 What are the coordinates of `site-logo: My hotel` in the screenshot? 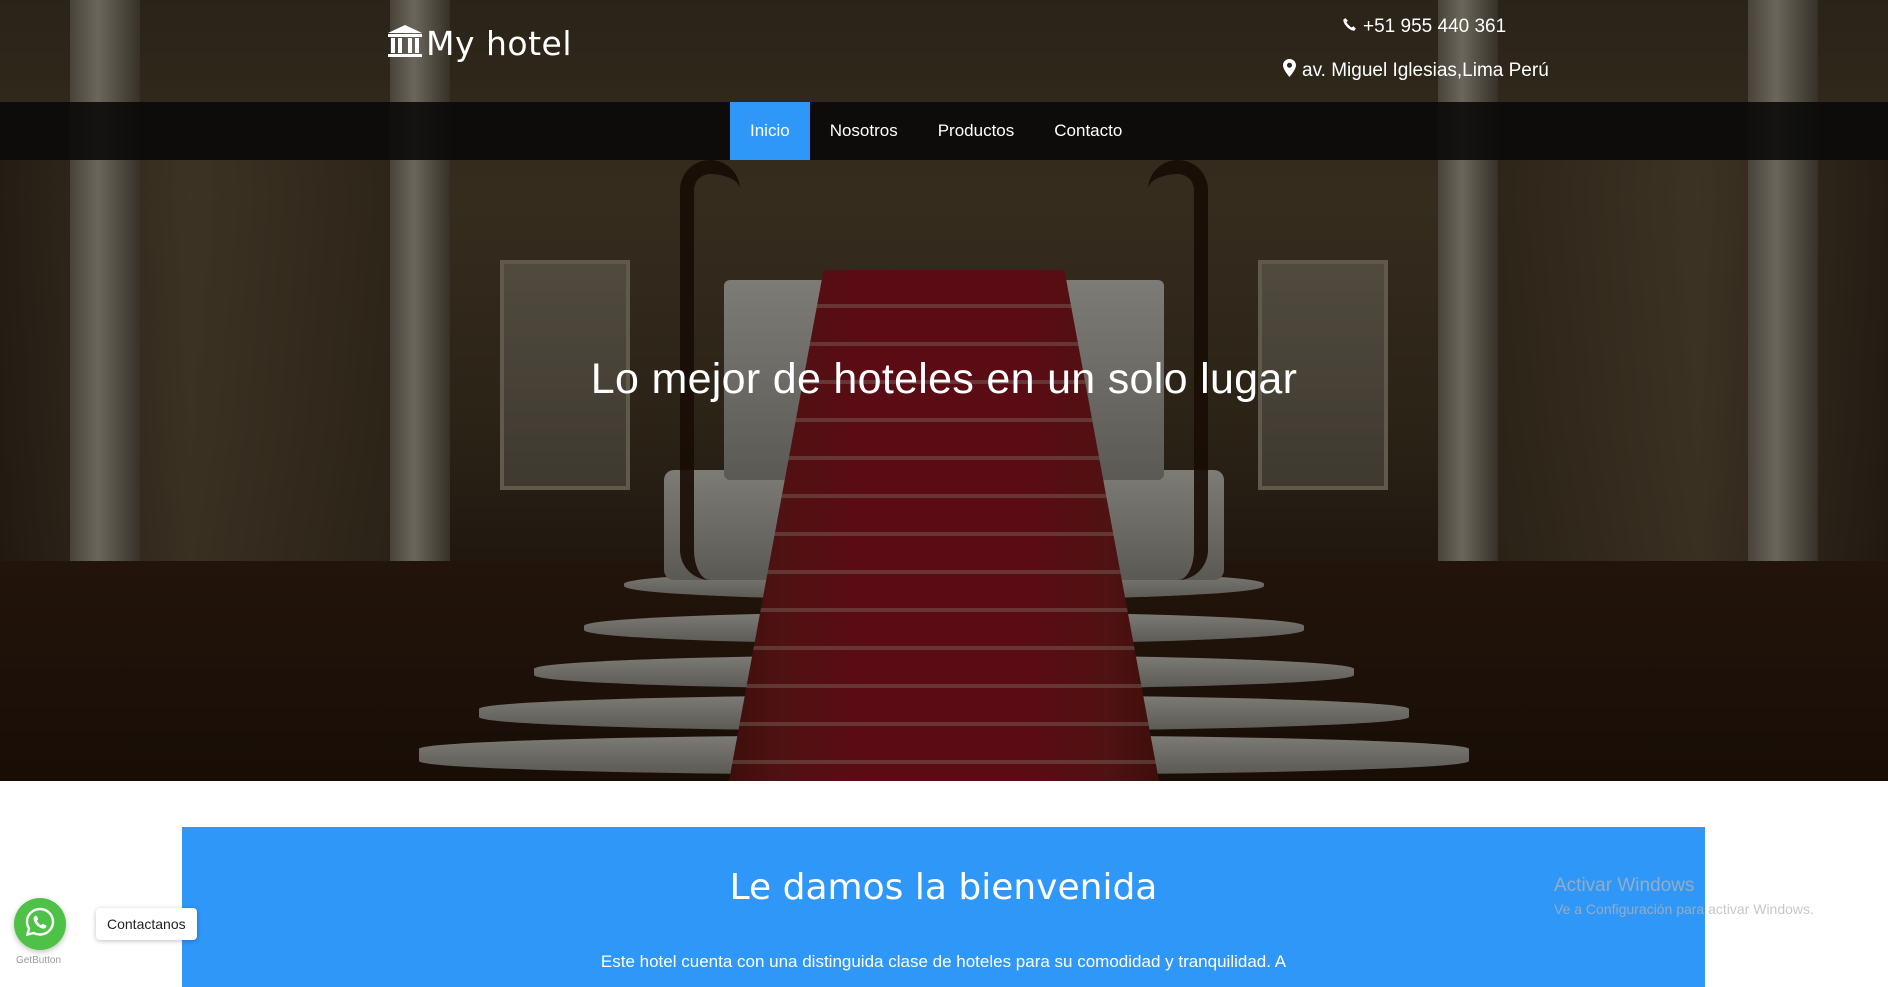 It's located at (479, 42).